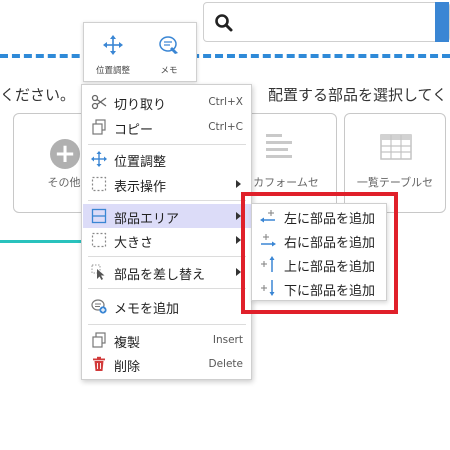 The image size is (450, 450). I want to click on duplicate-icon, so click(99, 340).